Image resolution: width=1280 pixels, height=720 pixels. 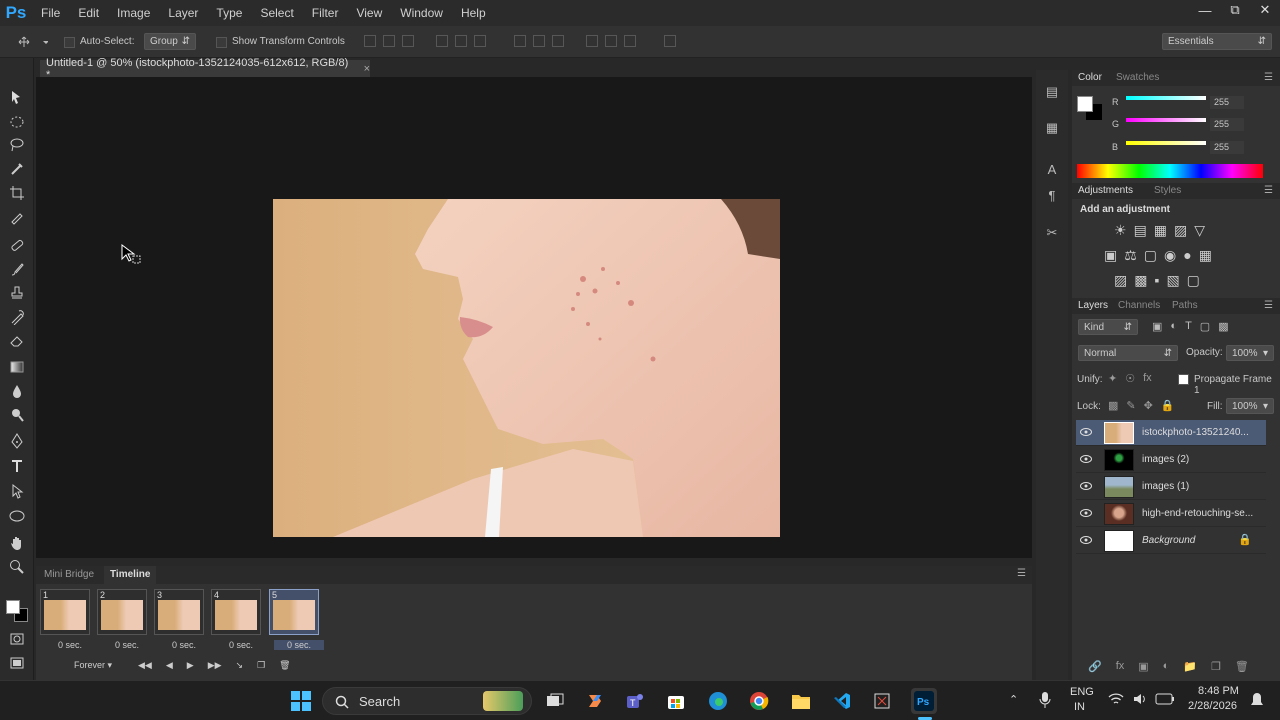 I want to click on lock-transparent-icon: ▩, so click(x=1113, y=405).